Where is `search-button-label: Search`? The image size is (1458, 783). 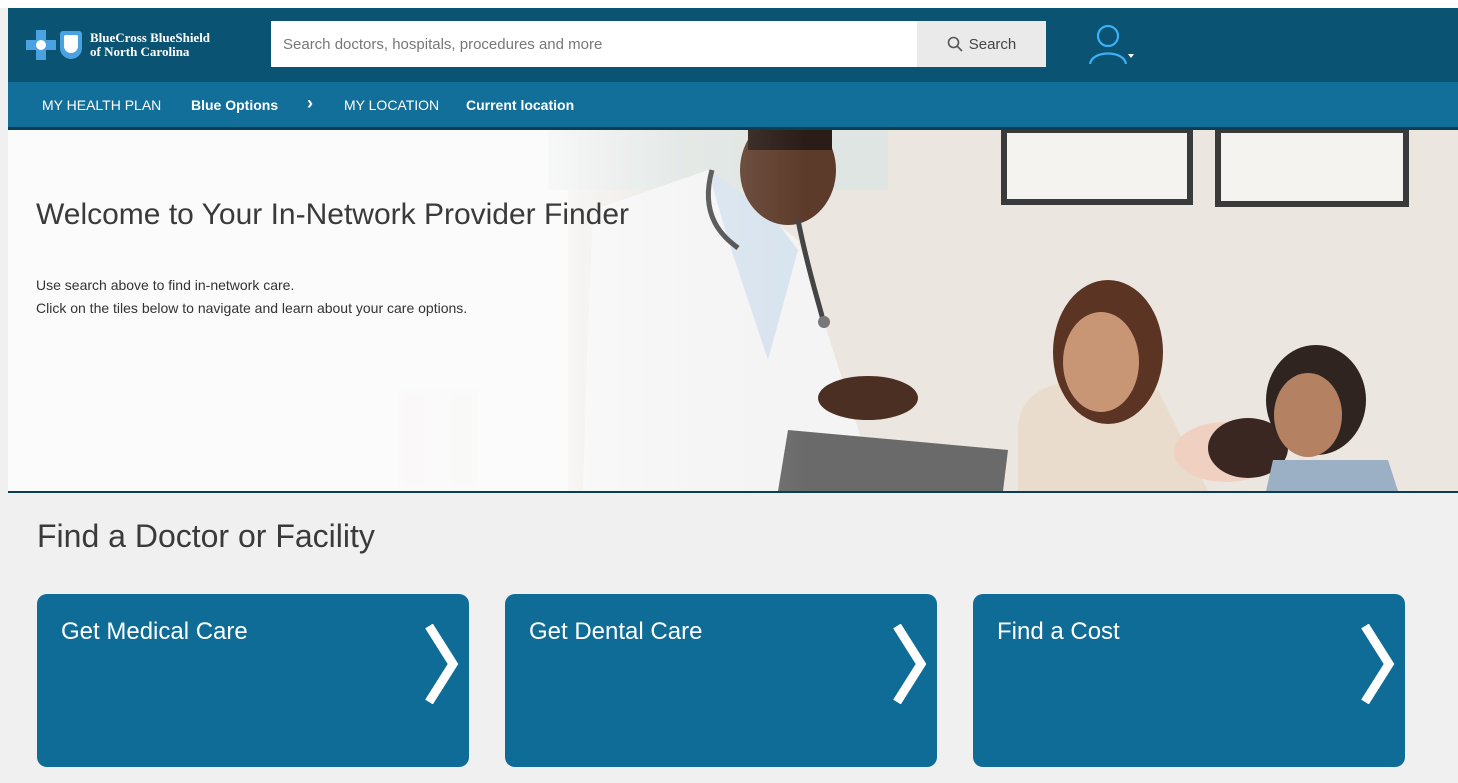
search-button-label: Search is located at coordinates (992, 44).